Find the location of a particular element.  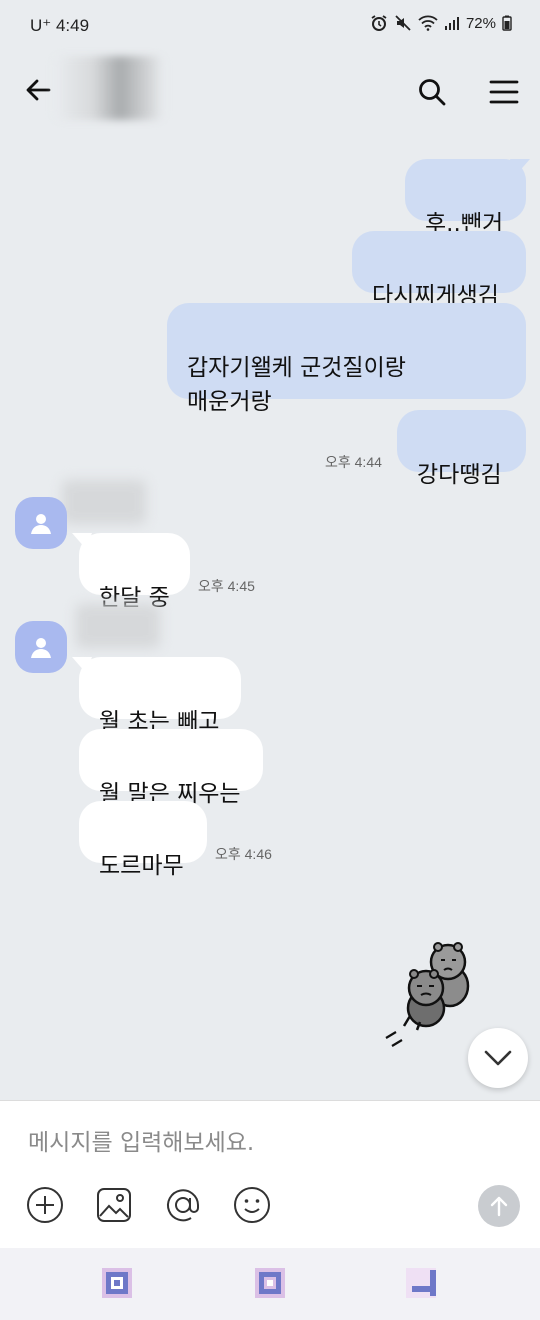

message-input is located at coordinates (270, 1143).